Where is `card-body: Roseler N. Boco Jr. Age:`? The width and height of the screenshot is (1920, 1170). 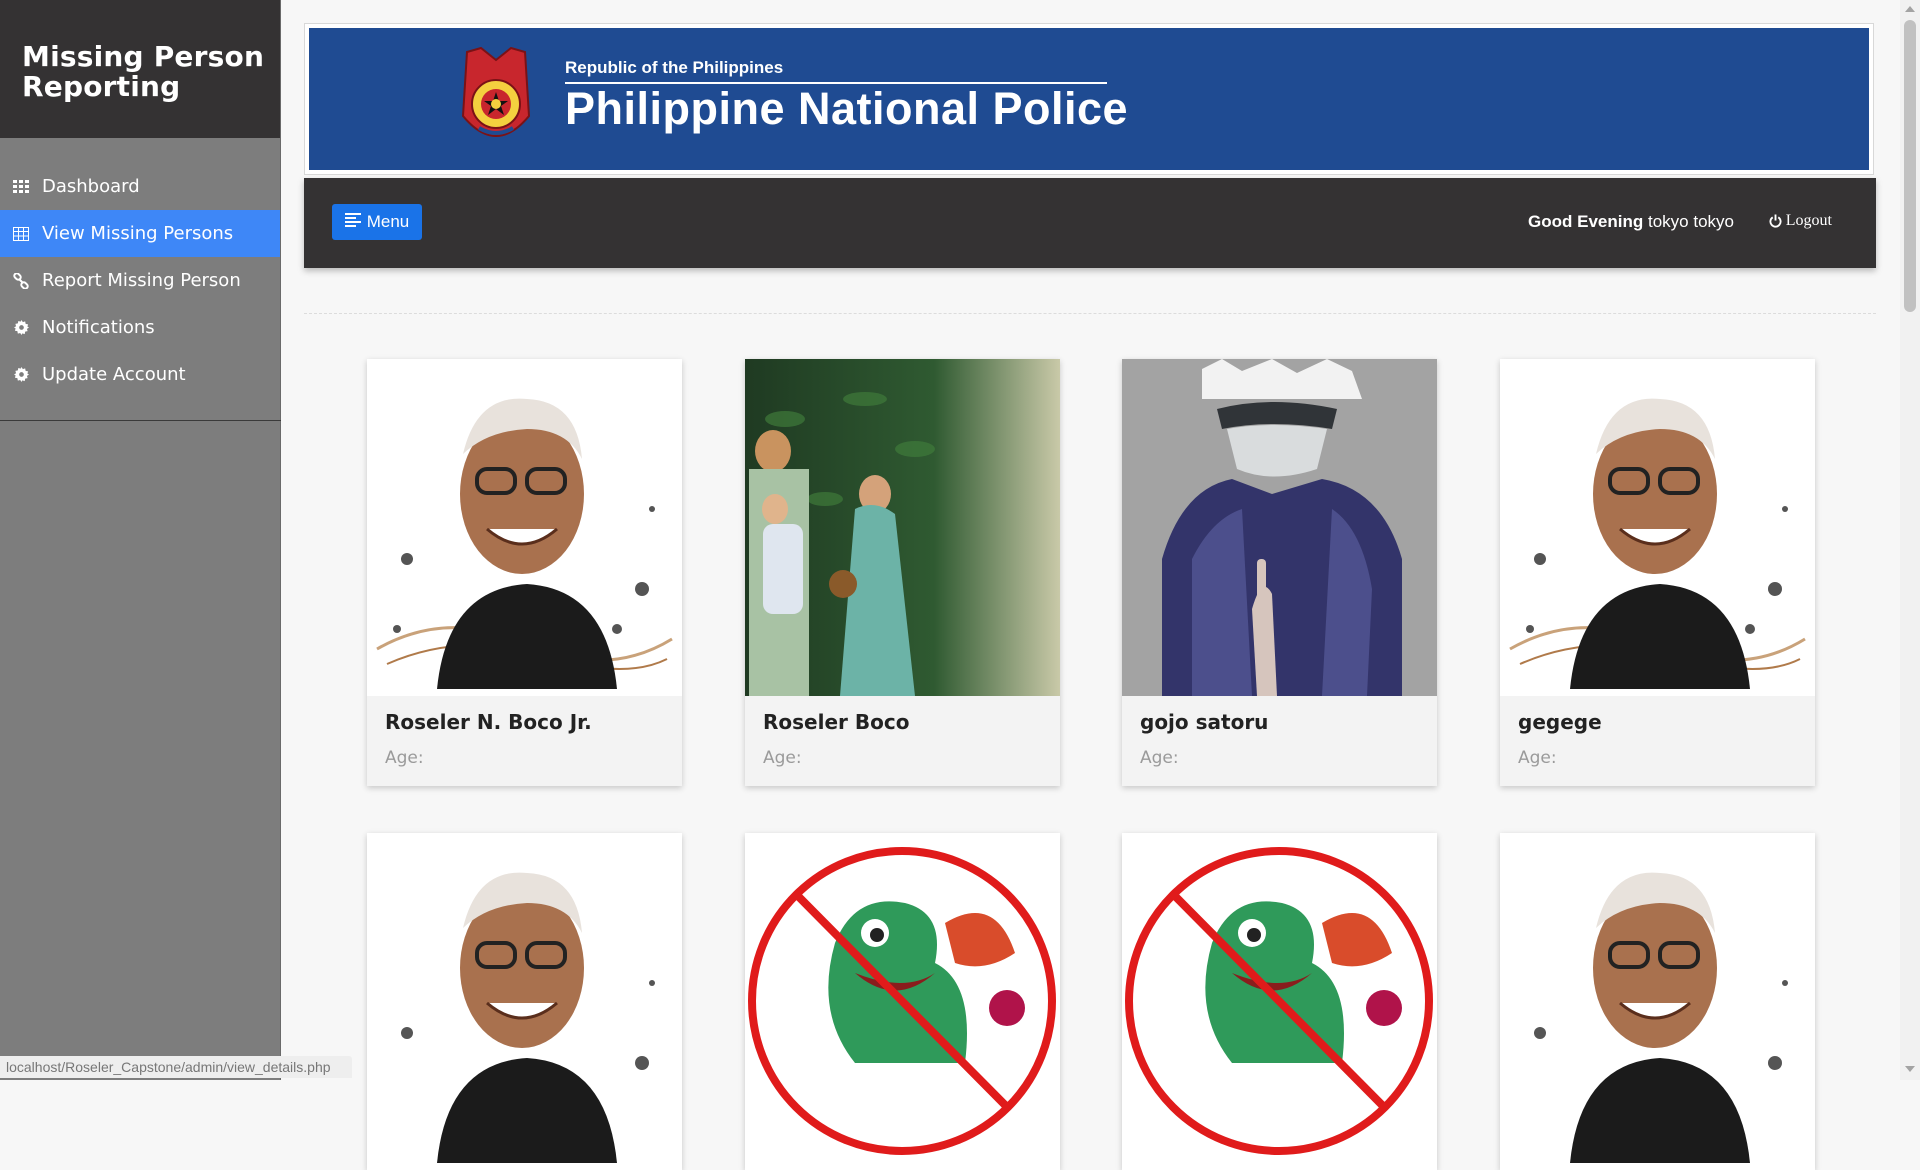 card-body: Roseler N. Boco Jr. Age: is located at coordinates (524, 741).